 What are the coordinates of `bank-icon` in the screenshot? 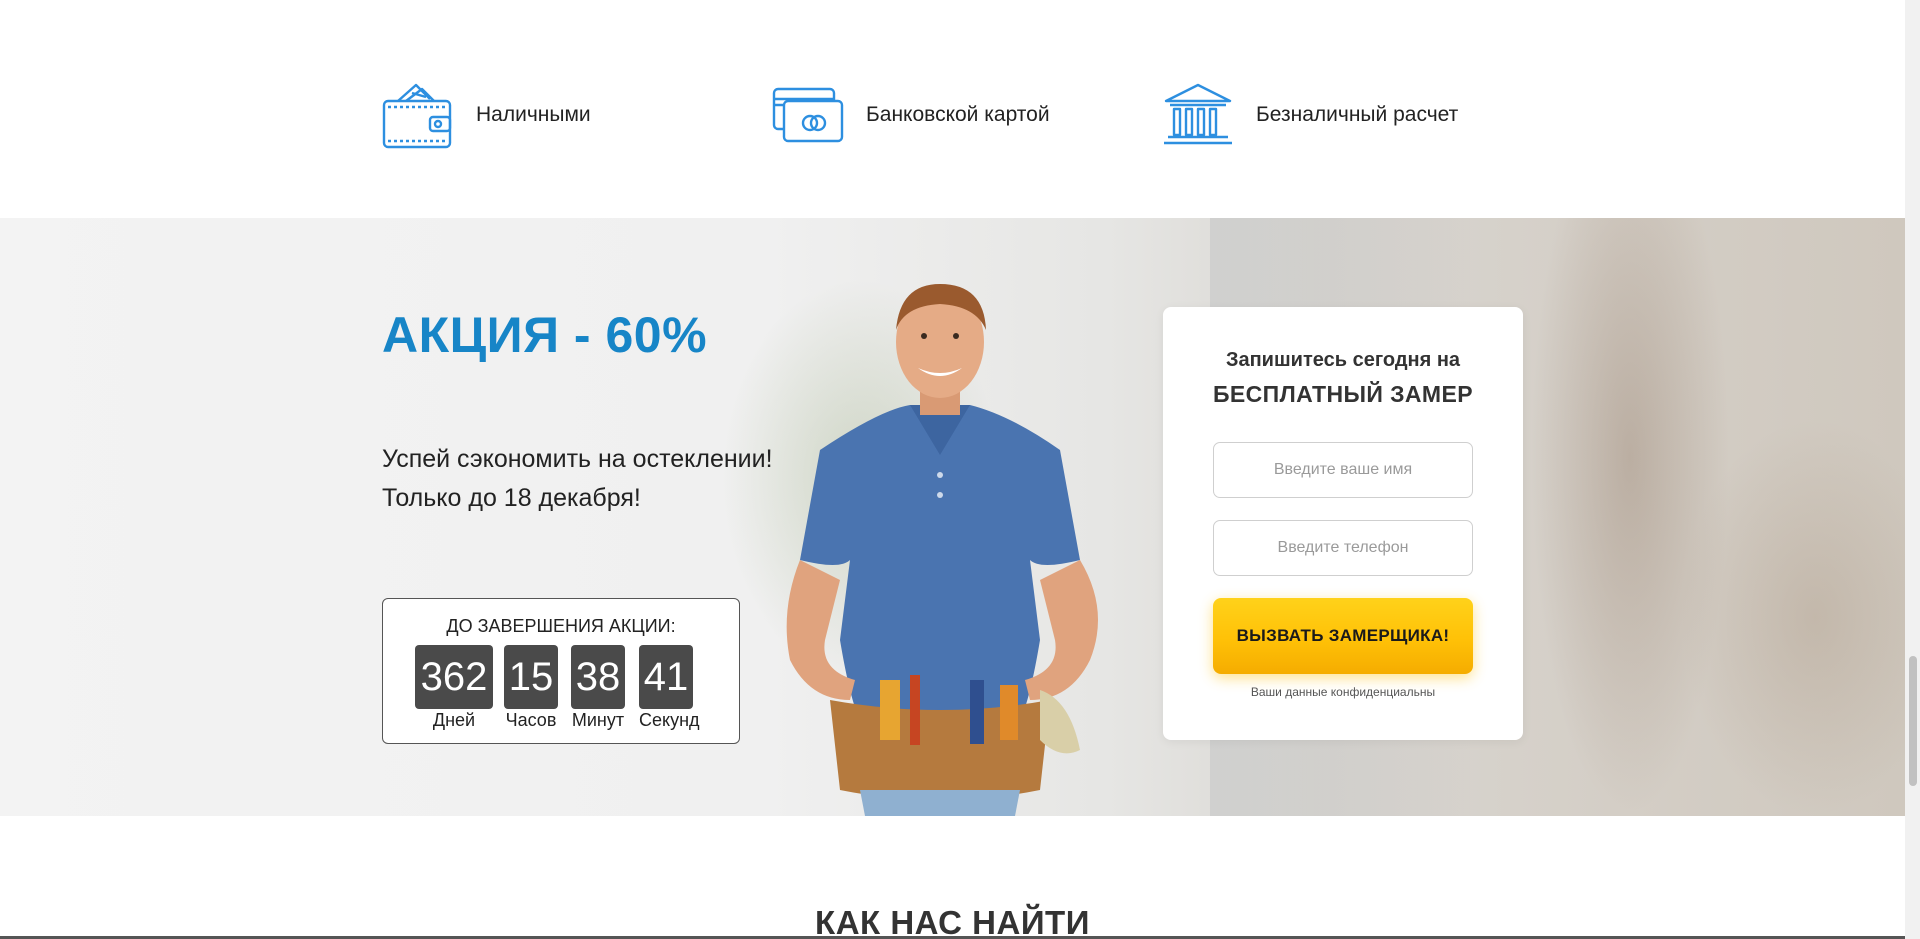 It's located at (1198, 115).